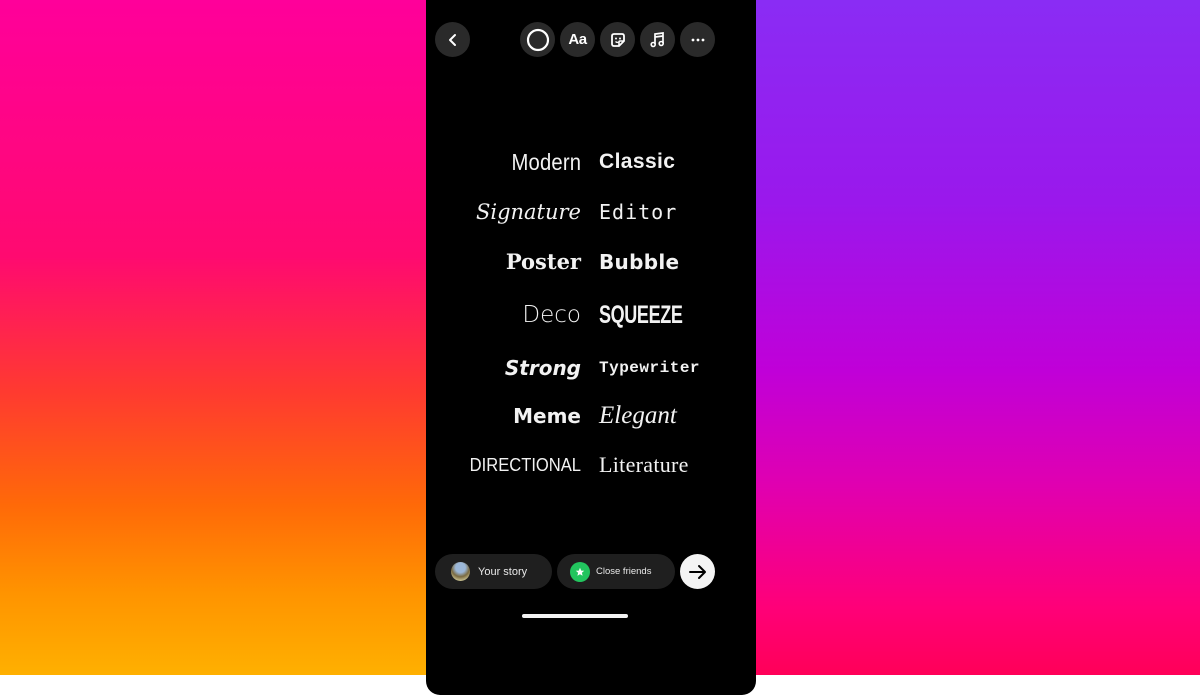 This screenshot has width=1200, height=695. I want to click on font-option-typewriter: Typewriter, so click(649, 368).